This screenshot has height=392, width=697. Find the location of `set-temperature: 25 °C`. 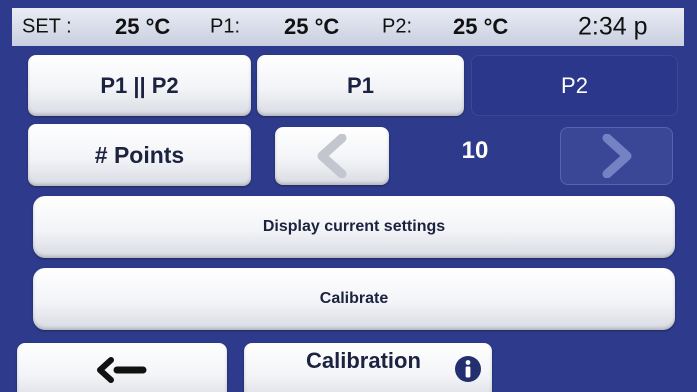

set-temperature: 25 °C is located at coordinates (143, 26).